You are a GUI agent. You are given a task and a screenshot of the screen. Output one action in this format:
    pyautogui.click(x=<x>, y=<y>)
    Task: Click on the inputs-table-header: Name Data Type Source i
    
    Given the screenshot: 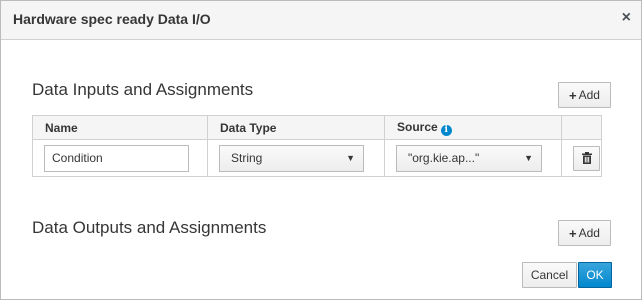 What is the action you would take?
    pyautogui.click(x=317, y=127)
    